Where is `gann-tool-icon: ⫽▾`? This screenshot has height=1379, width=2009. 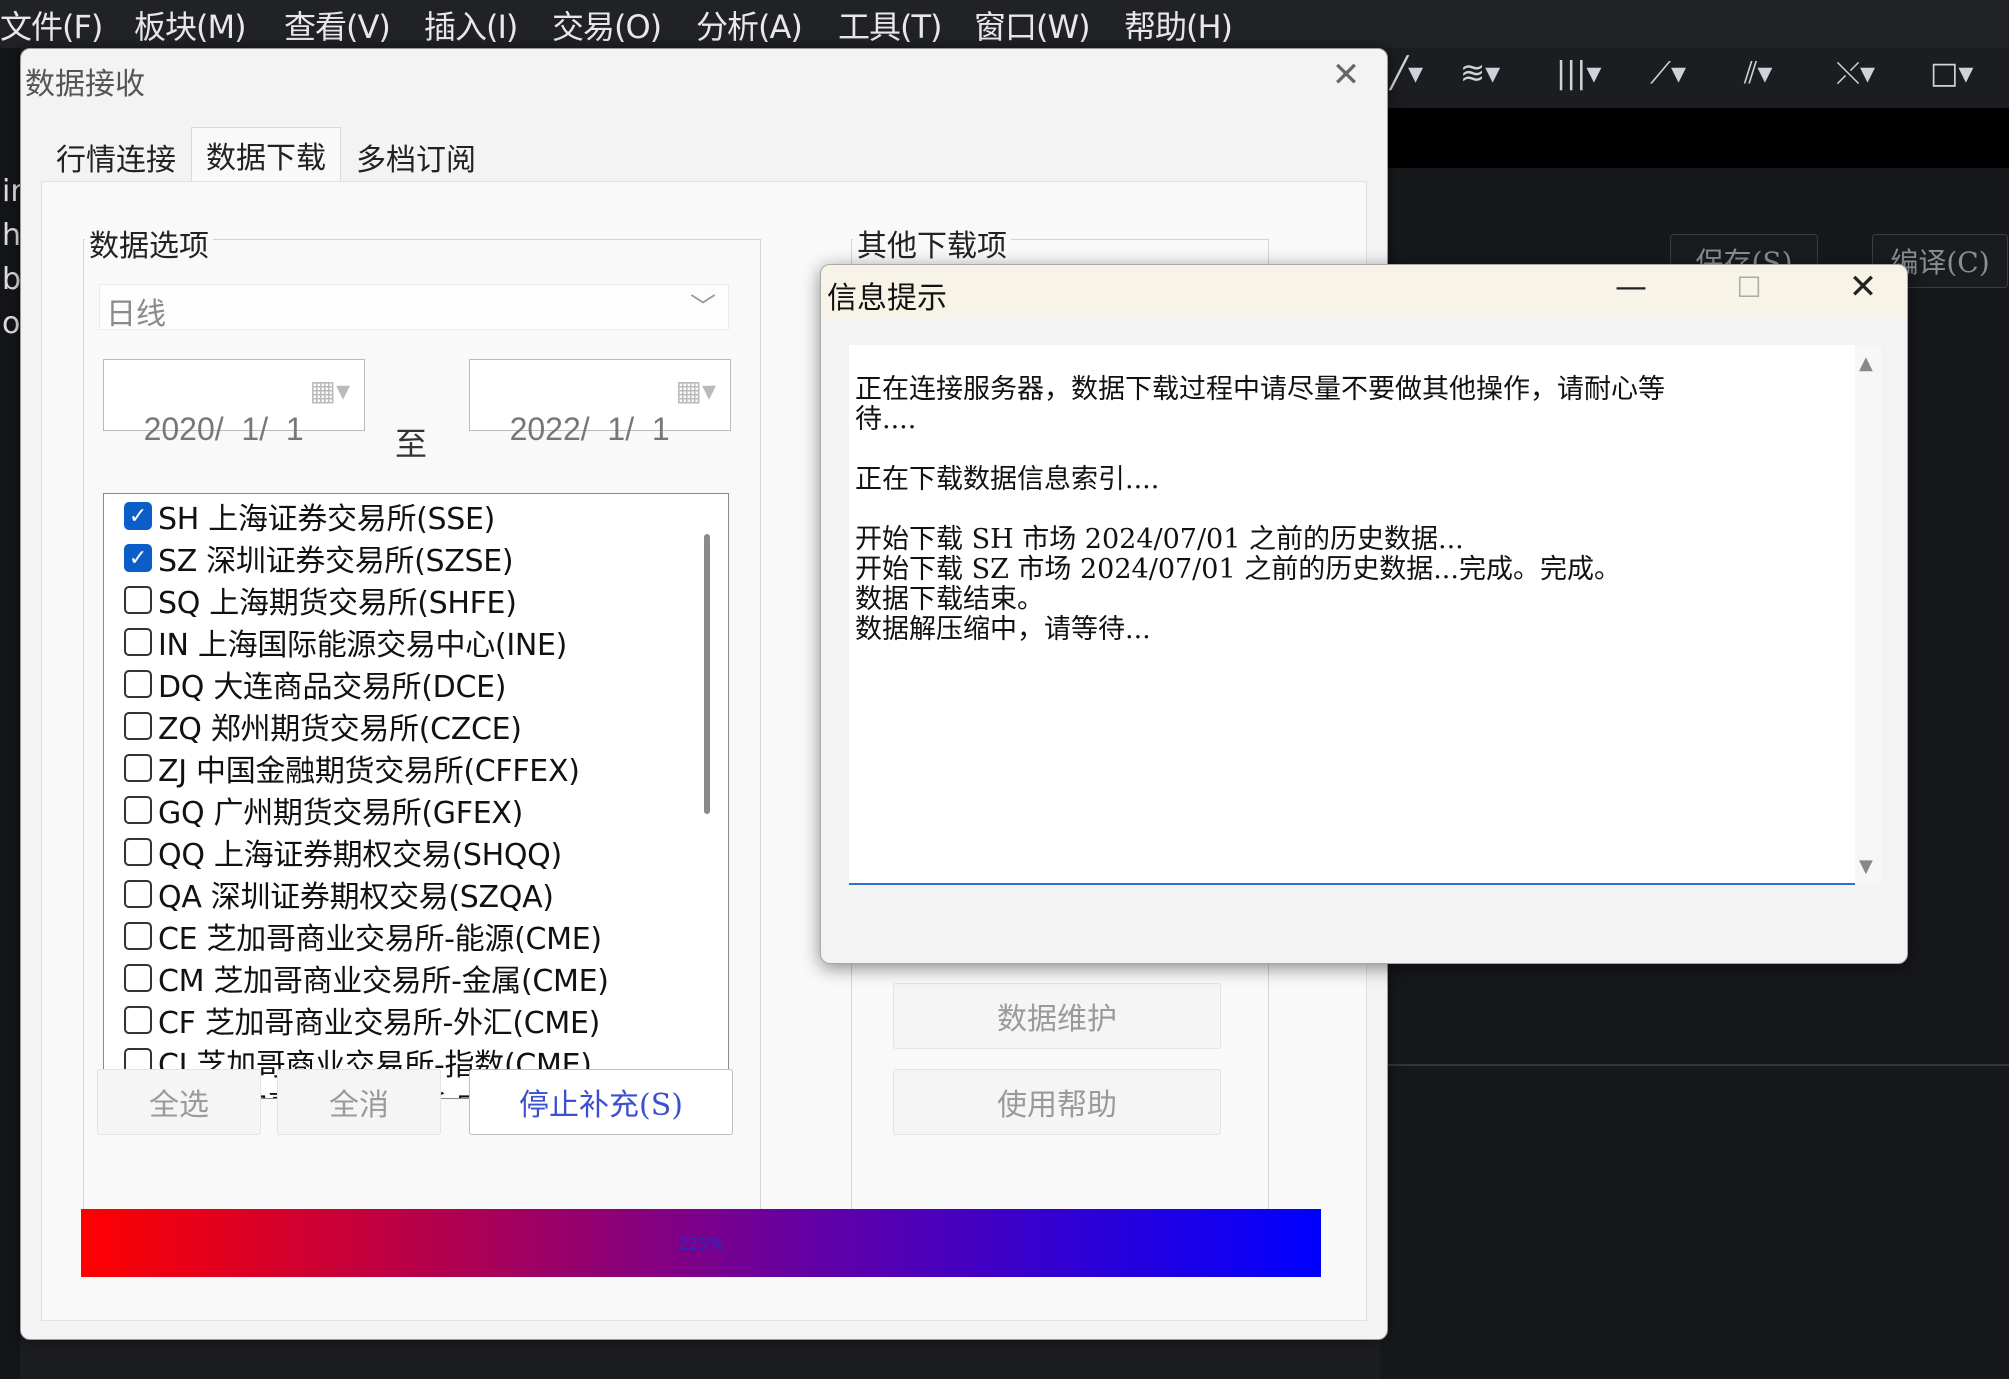 gann-tool-icon: ⫽▾ is located at coordinates (1758, 73).